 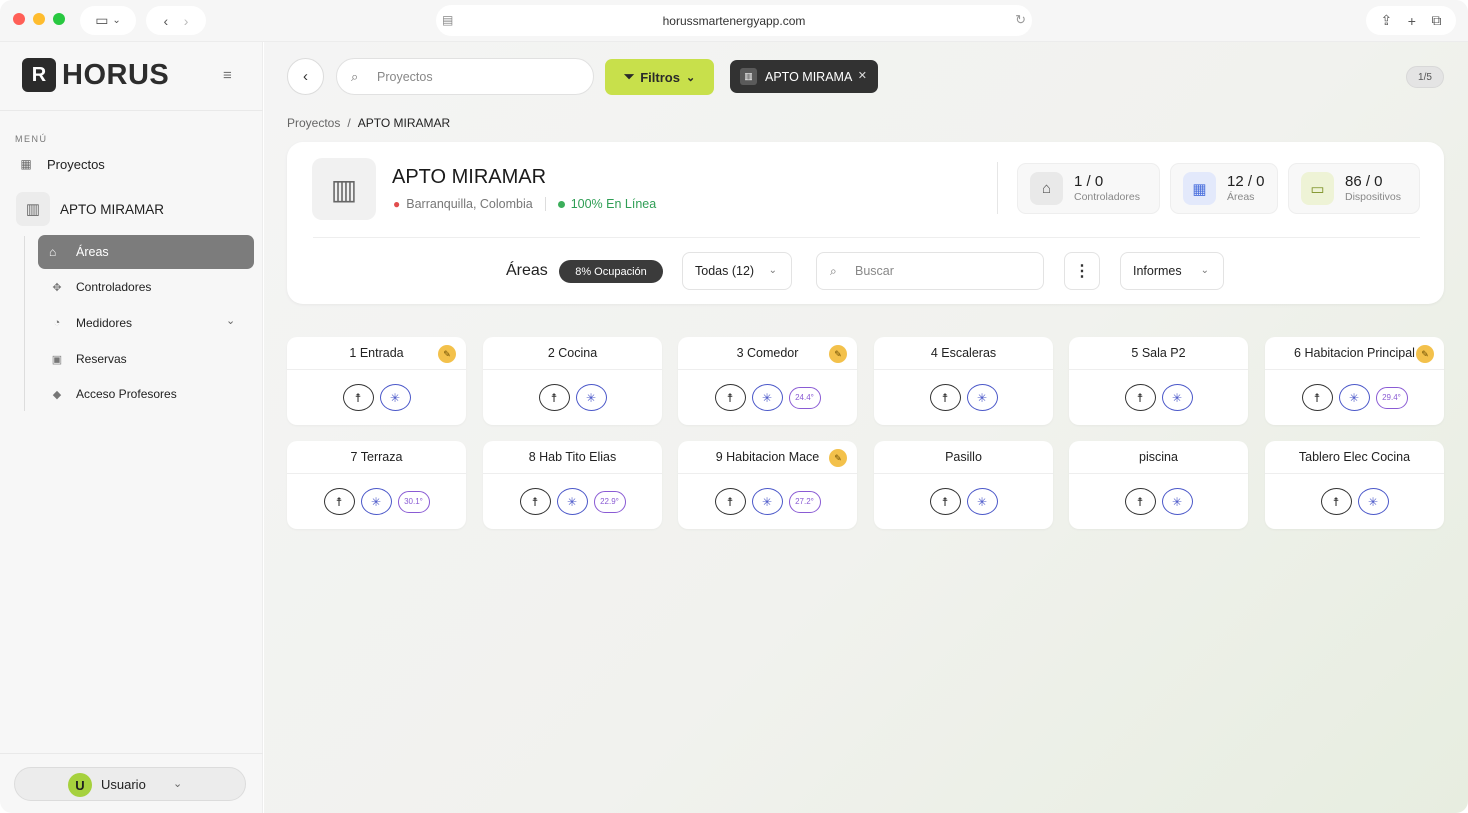 What do you see at coordinates (1157, 271) in the screenshot?
I see `reports-label: Informes` at bounding box center [1157, 271].